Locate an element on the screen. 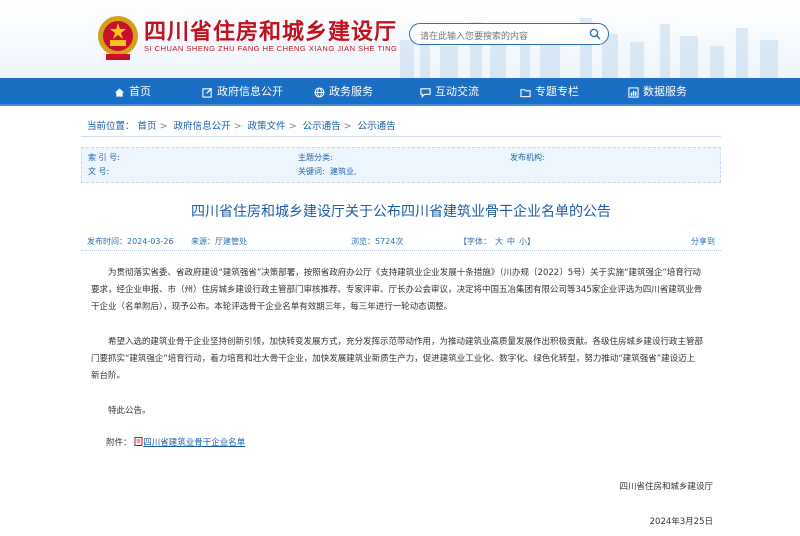  nav-item-gov-service: 政务服务 is located at coordinates (343, 92).